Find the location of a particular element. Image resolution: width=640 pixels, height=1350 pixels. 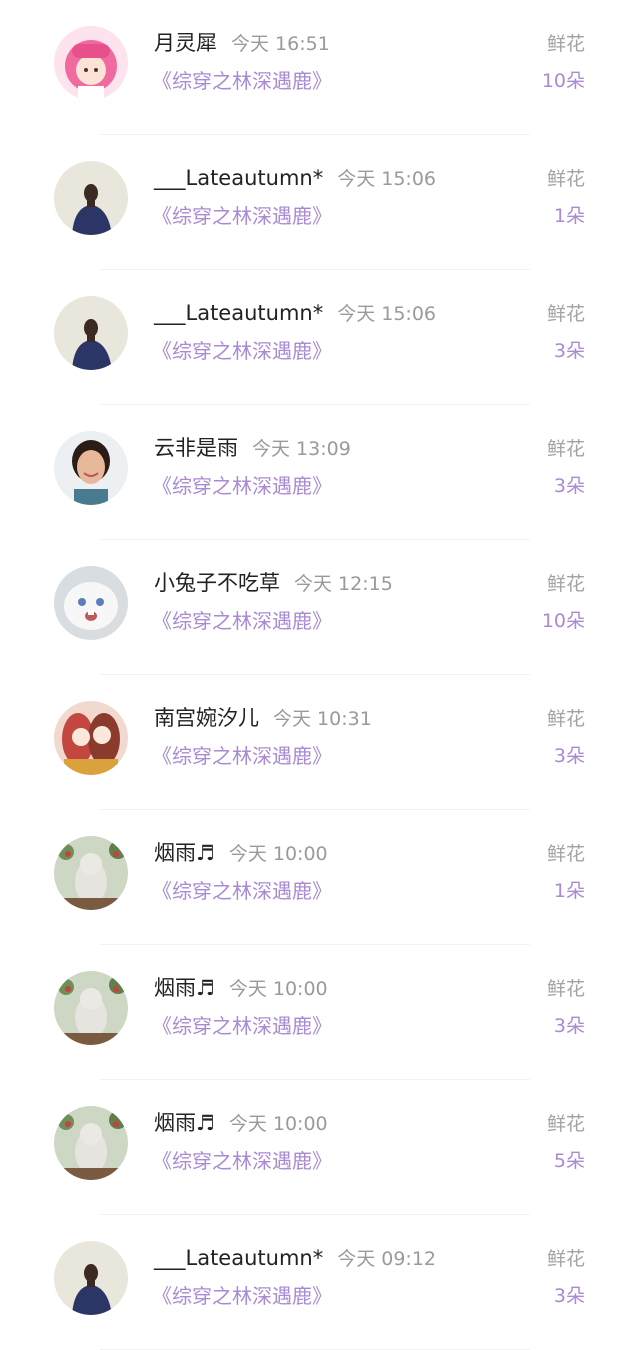

list-item: 烟雨♬ 今天 10:00 《综穿之林深遇鹿》 鲜花 3朵 is located at coordinates (320, 1012).